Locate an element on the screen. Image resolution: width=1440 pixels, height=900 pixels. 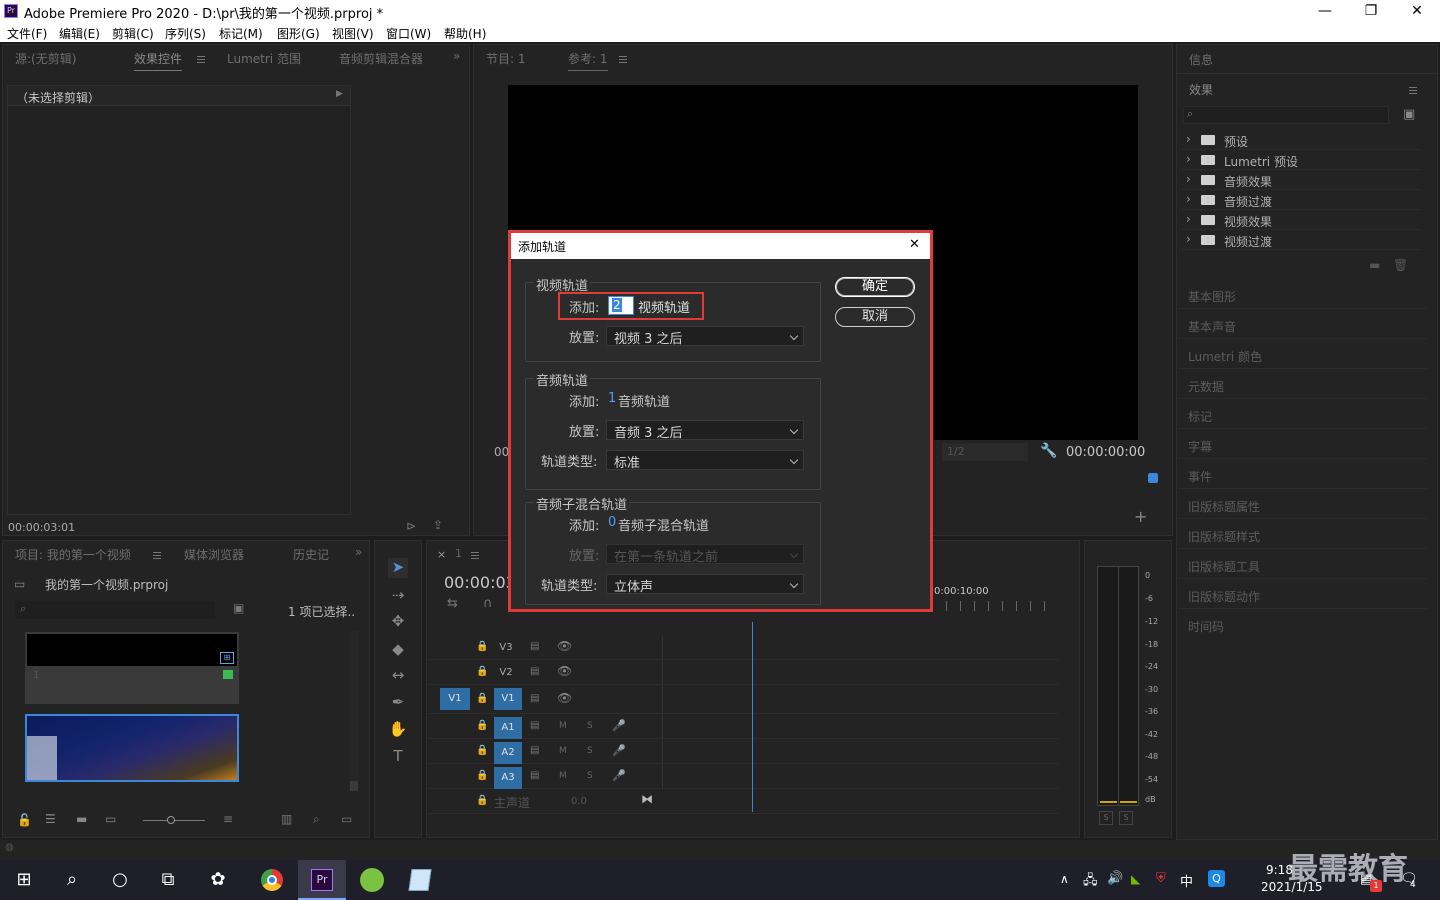
tab-audio-clip-mixer: 音频剪辑混合器 is located at coordinates (381, 58).